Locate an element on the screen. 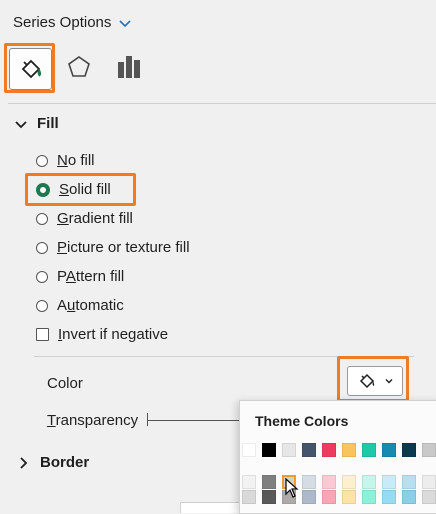 The image size is (436, 514). radio-automatic: Automatic is located at coordinates (80, 305).